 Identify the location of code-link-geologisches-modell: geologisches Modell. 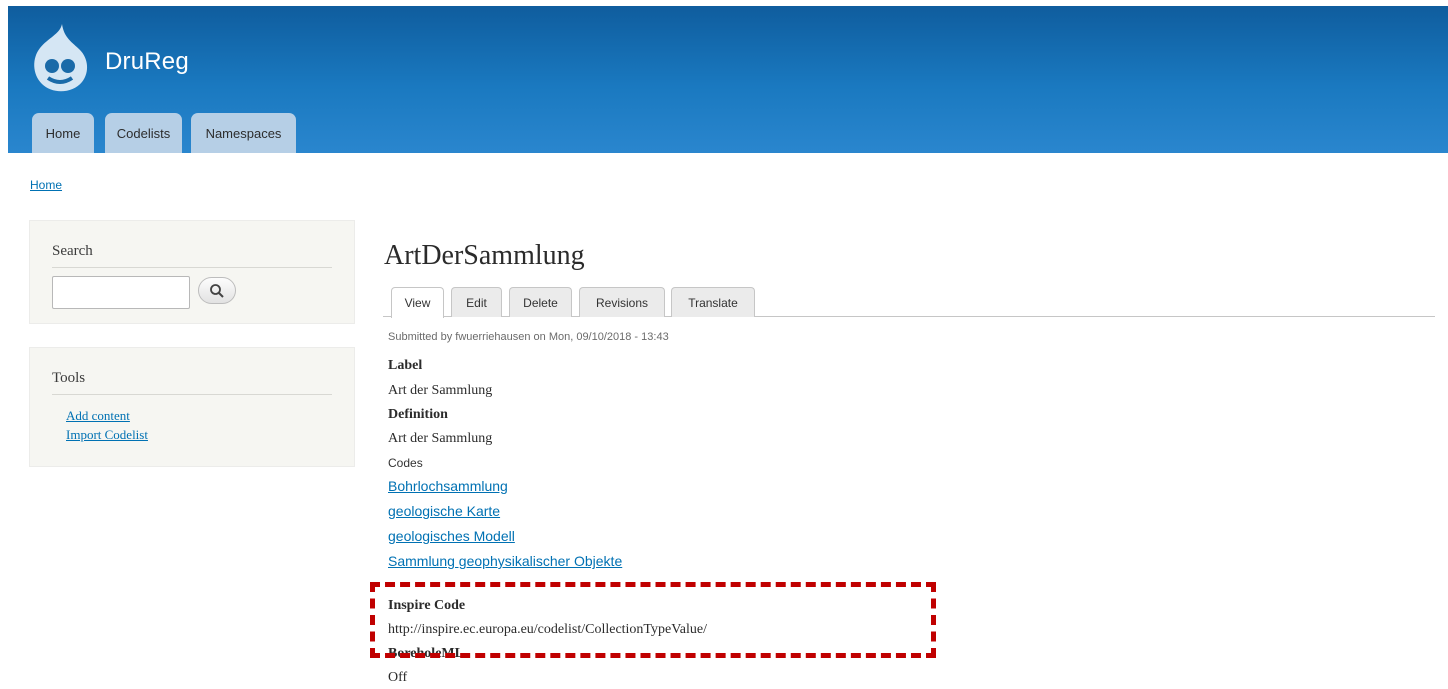
(451, 536).